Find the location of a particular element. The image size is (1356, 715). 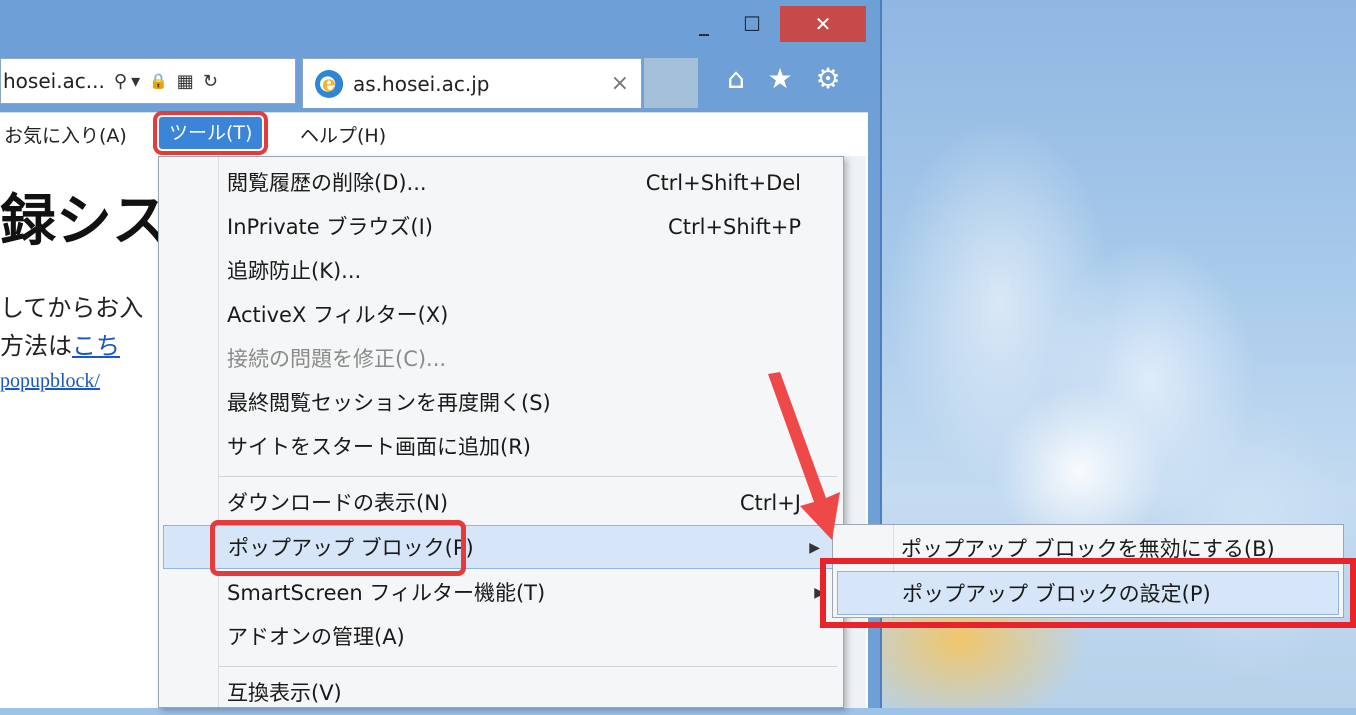

menu-item-smartscreen: SmartScreen フィルター機能(T) ▶ is located at coordinates (501, 593).